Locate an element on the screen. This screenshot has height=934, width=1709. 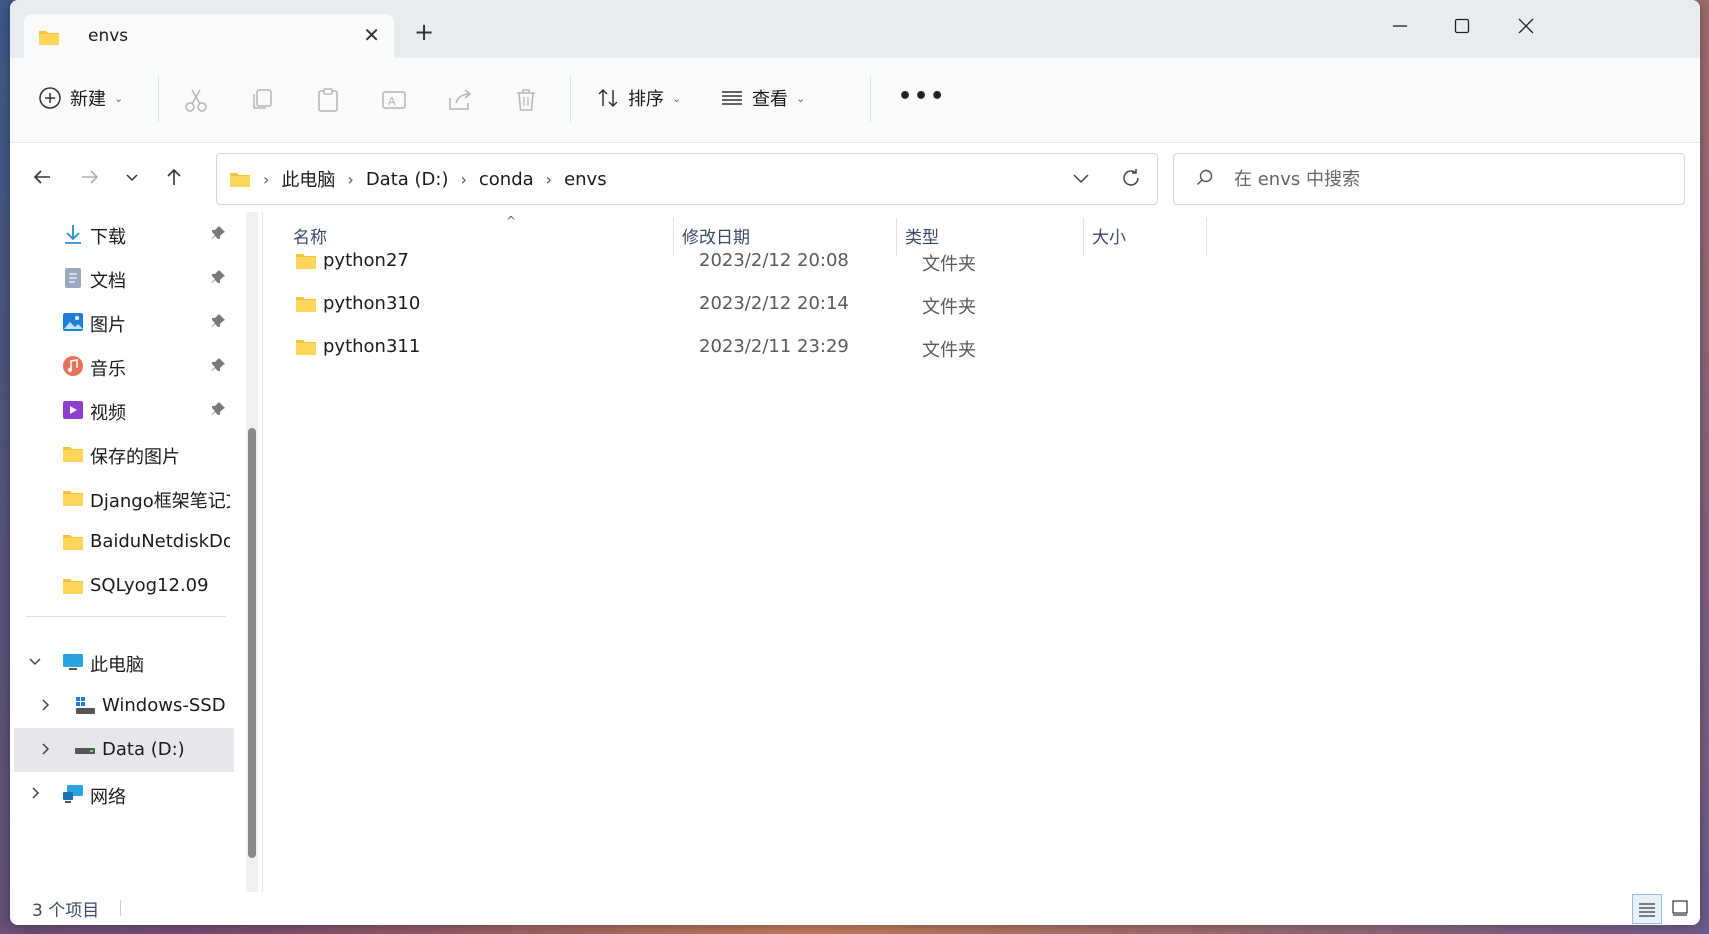
maximize-icon is located at coordinates (1462, 26).